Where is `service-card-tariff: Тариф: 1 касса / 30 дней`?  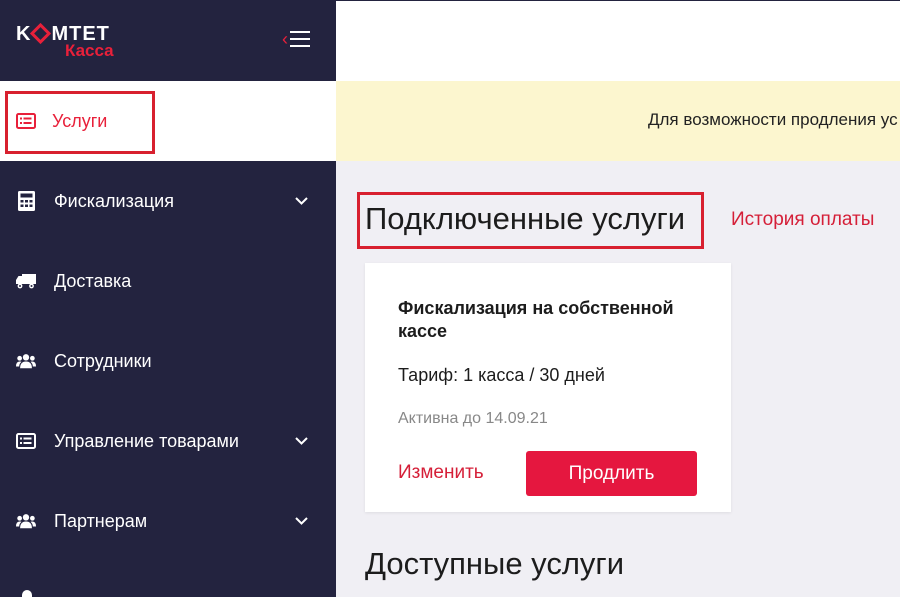 service-card-tariff: Тариф: 1 касса / 30 дней is located at coordinates (501, 375).